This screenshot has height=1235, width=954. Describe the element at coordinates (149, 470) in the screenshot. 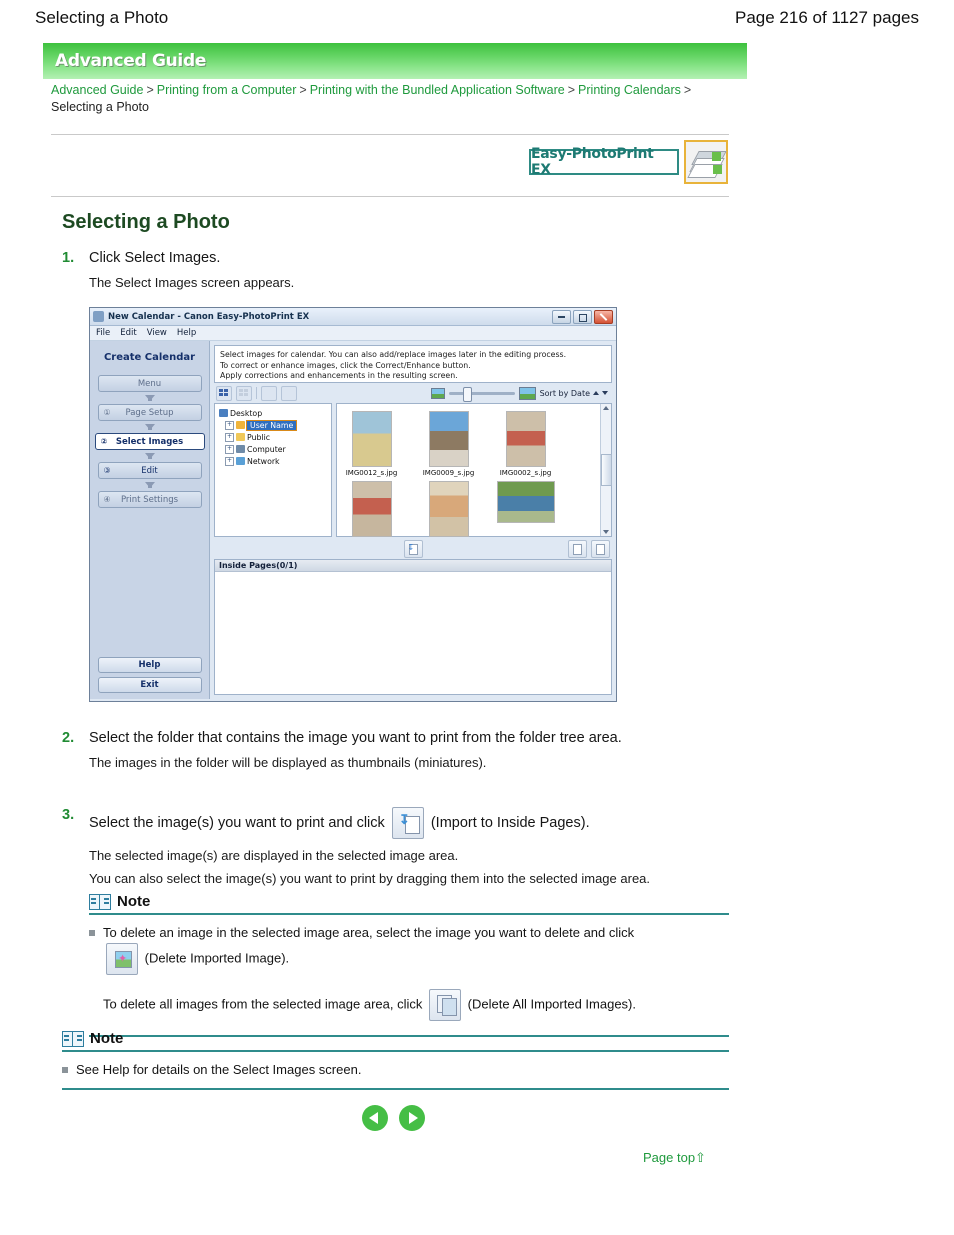

I see `sidebar-item-edit: ③ Edit` at that location.